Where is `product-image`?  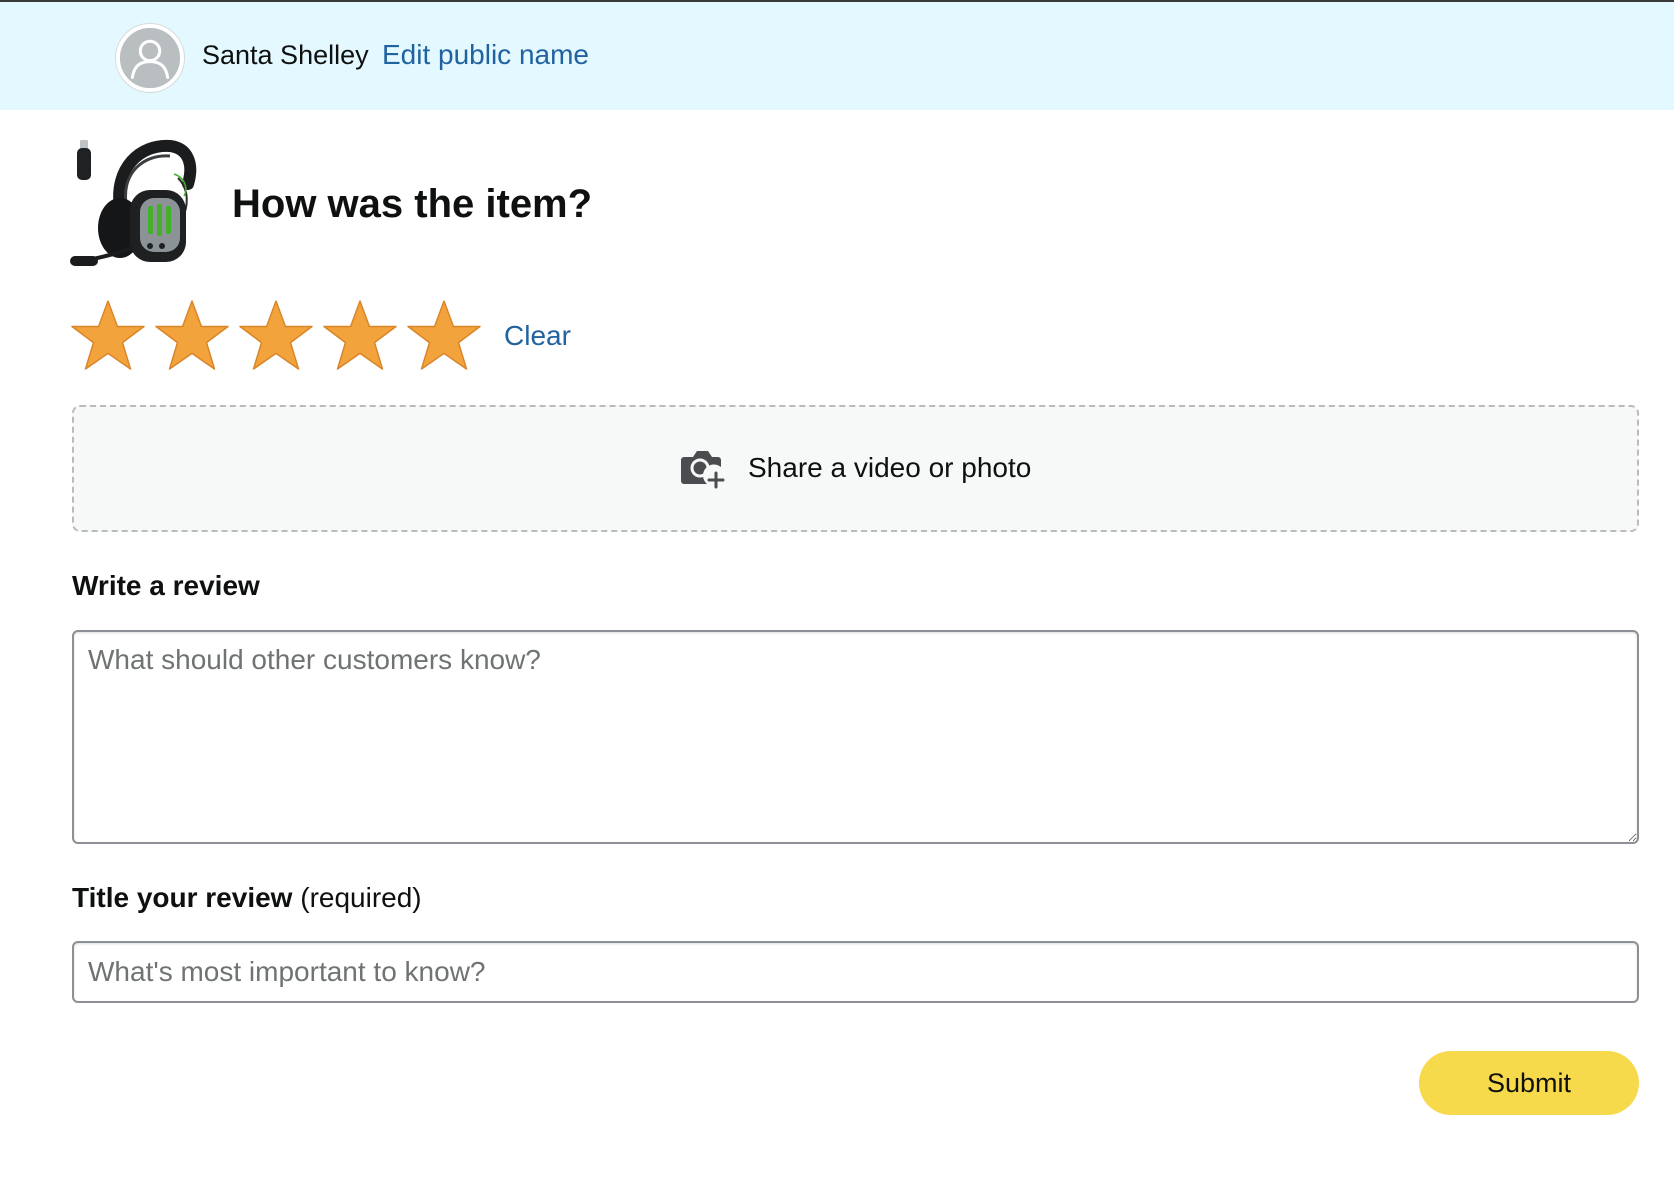 product-image is located at coordinates (136, 205).